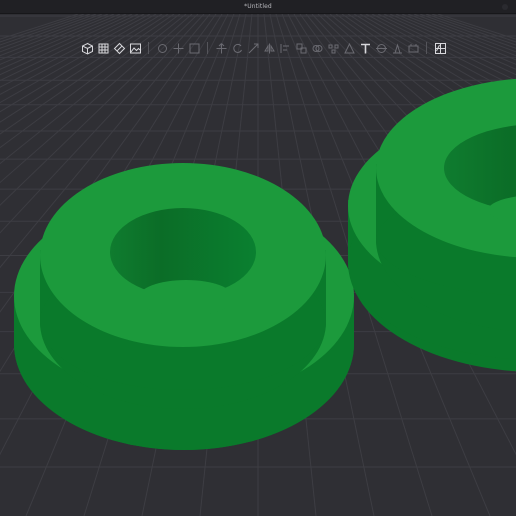  What do you see at coordinates (505, 7) in the screenshot?
I see `window-control` at bounding box center [505, 7].